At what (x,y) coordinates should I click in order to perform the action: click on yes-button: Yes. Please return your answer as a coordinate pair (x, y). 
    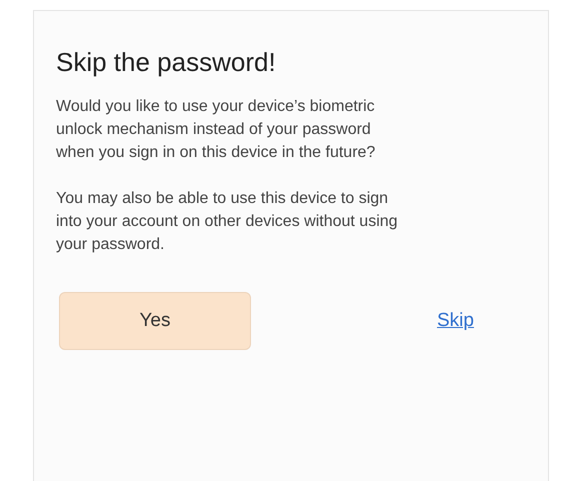
    Looking at the image, I should click on (155, 321).